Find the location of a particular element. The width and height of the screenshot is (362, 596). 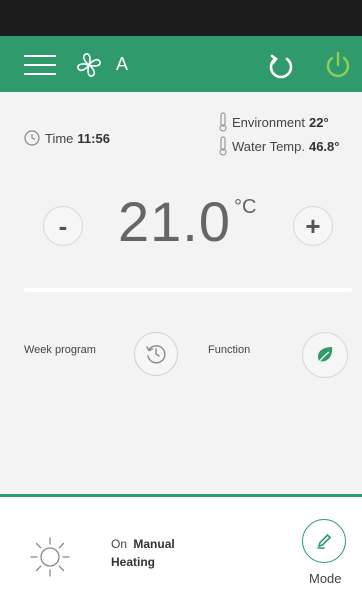

environment-label: Environment is located at coordinates (268, 122).